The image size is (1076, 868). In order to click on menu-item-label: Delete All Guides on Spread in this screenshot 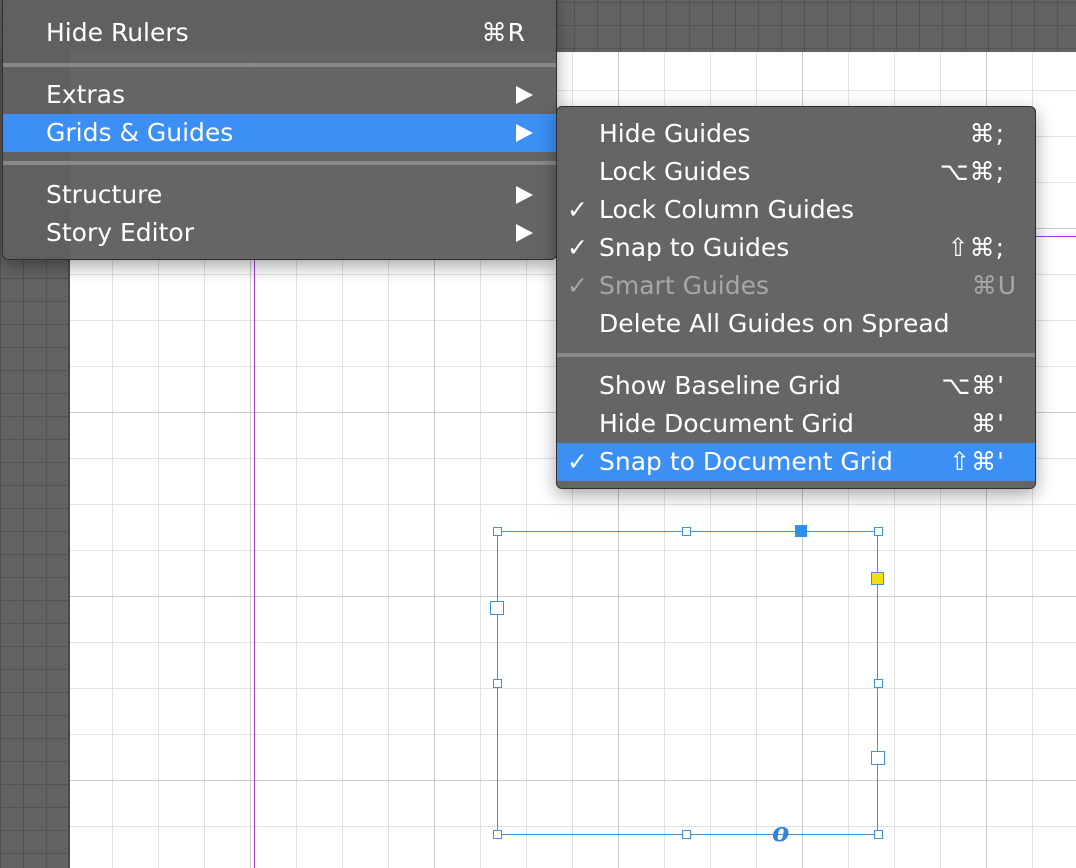, I will do `click(774, 323)`.